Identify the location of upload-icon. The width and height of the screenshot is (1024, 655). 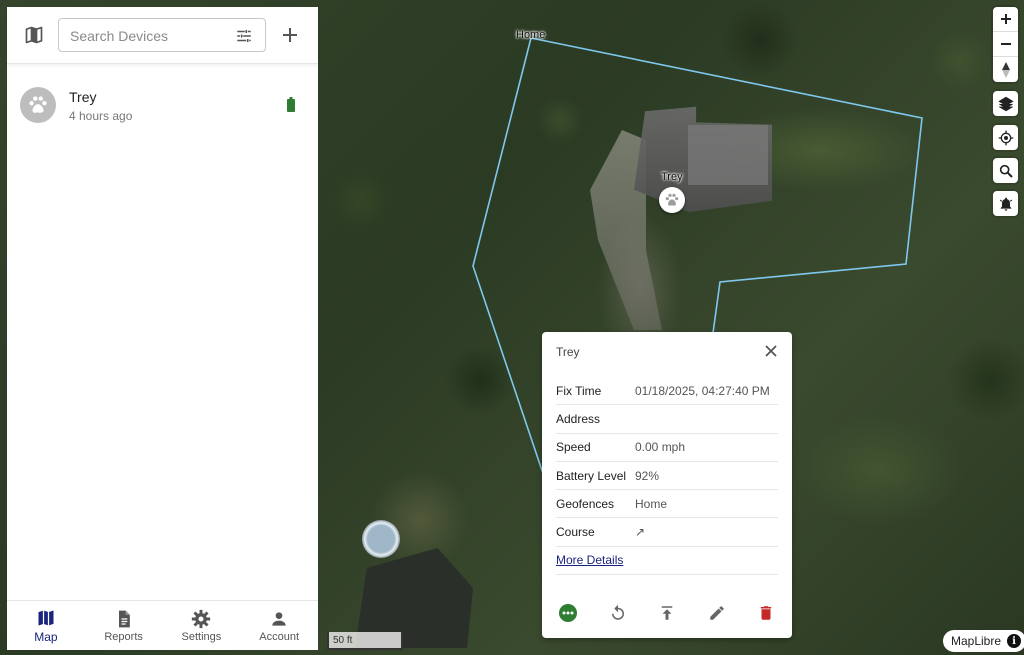
(667, 613).